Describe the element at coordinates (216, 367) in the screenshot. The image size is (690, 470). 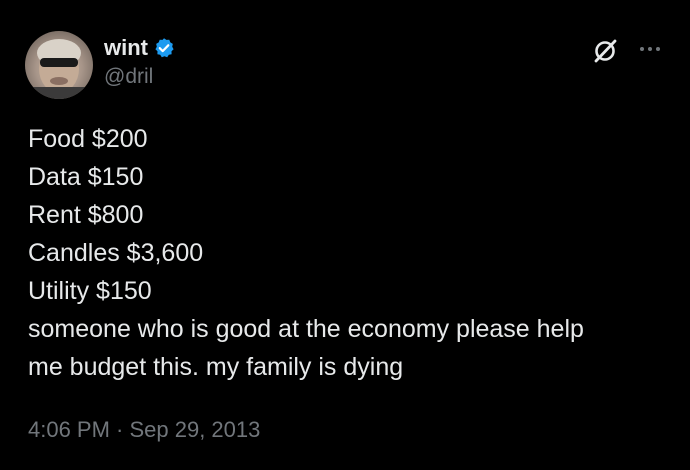
I see `tweet-line: me budget this. my family is dying` at that location.